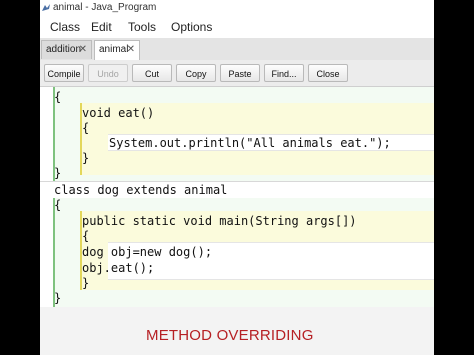  What do you see at coordinates (237, 49) in the screenshot?
I see `tab-bar: addition ✕ animal ✕` at bounding box center [237, 49].